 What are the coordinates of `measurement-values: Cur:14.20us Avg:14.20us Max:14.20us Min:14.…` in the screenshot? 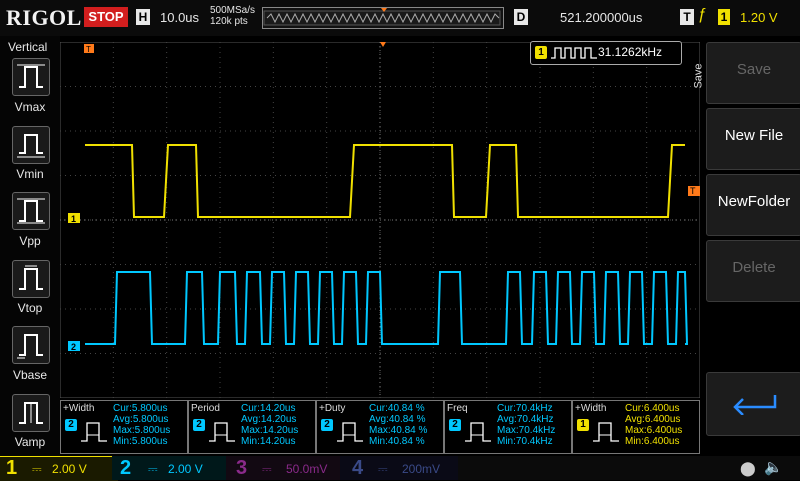 It's located at (269, 425).